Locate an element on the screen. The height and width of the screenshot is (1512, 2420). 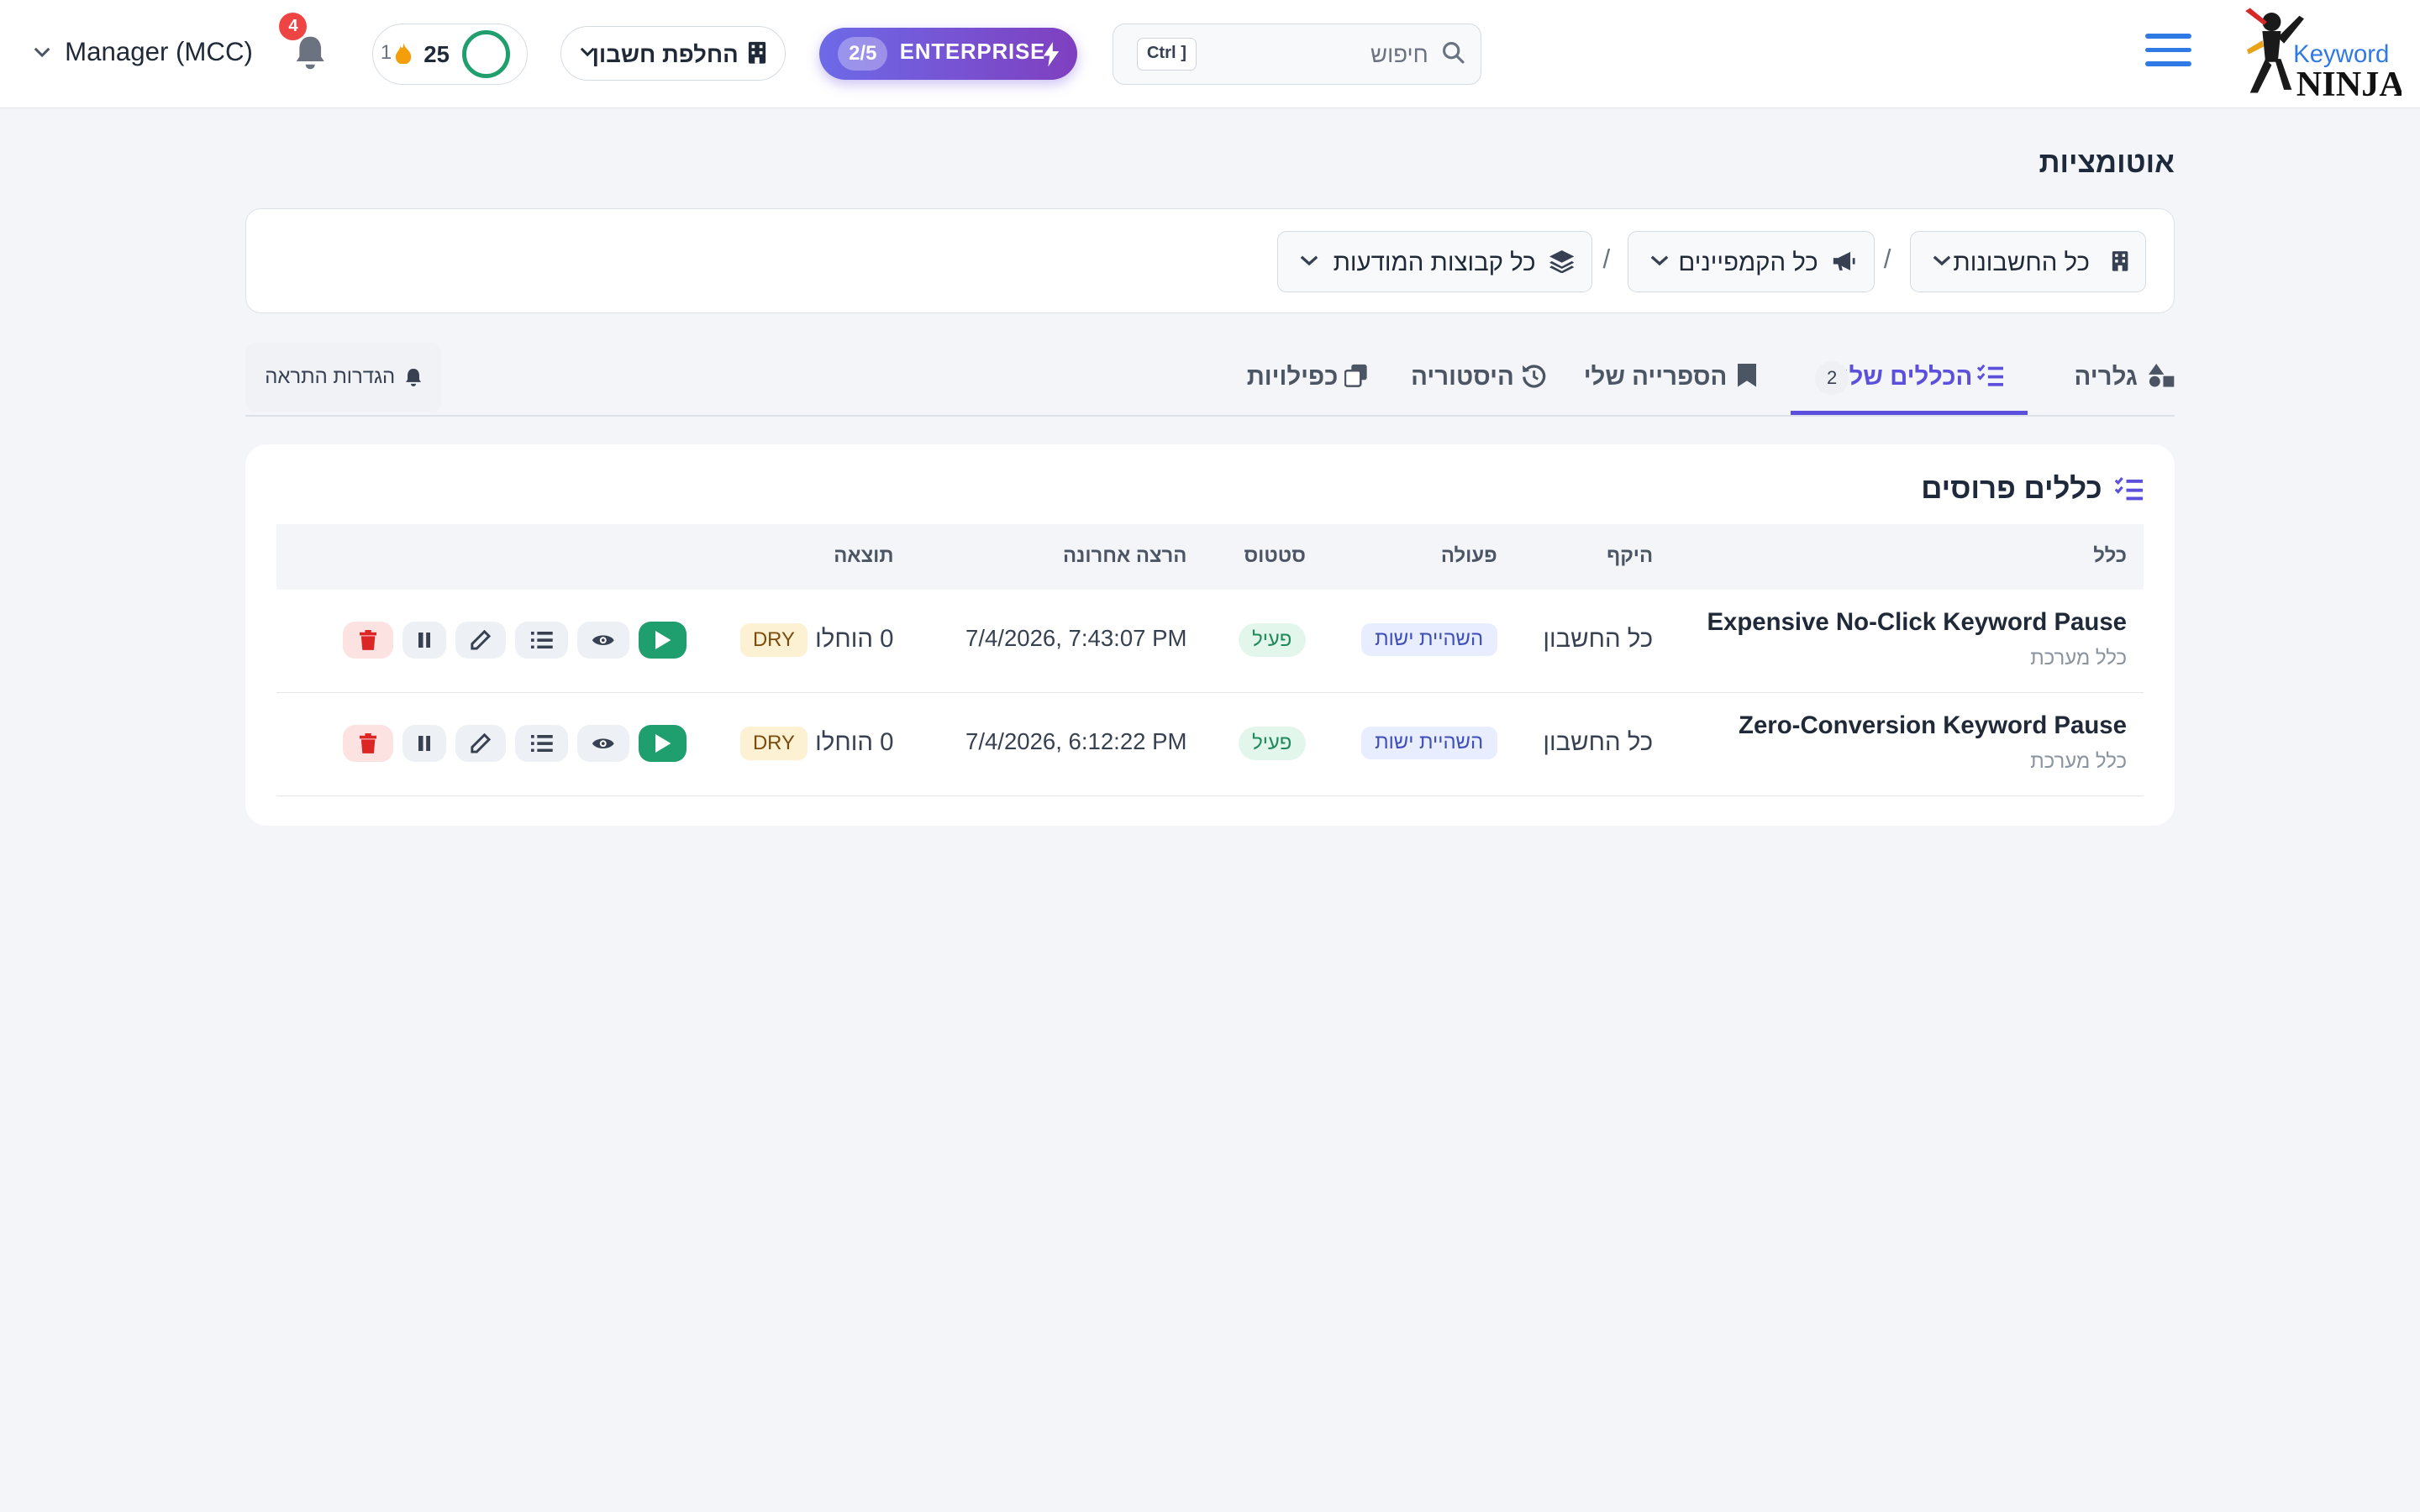
accounts-dropdown: כל החשבונות is located at coordinates (2029, 261).